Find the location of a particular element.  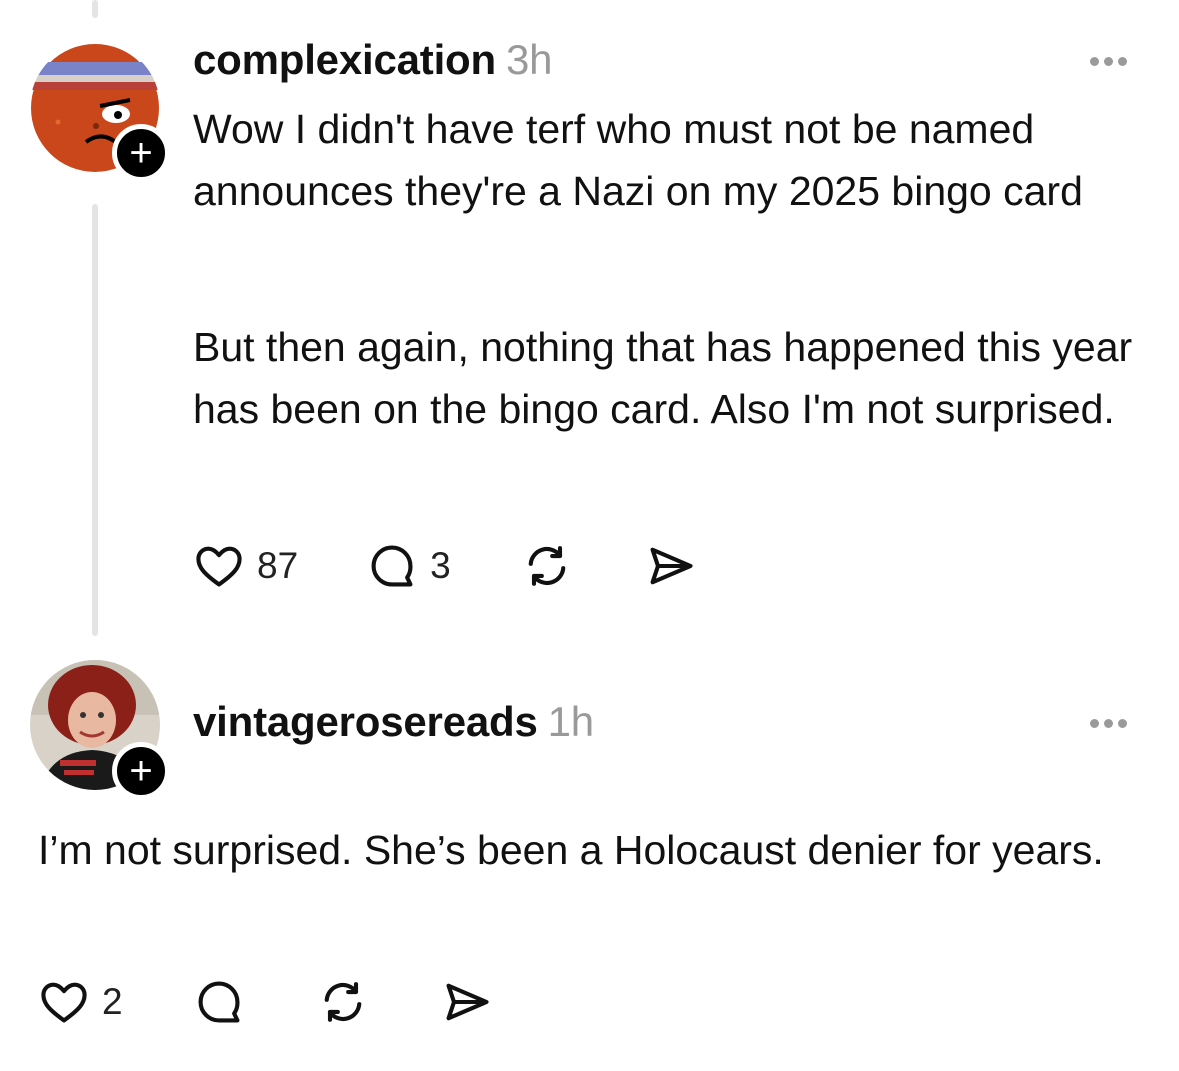

like-count: 87 is located at coordinates (278, 565).